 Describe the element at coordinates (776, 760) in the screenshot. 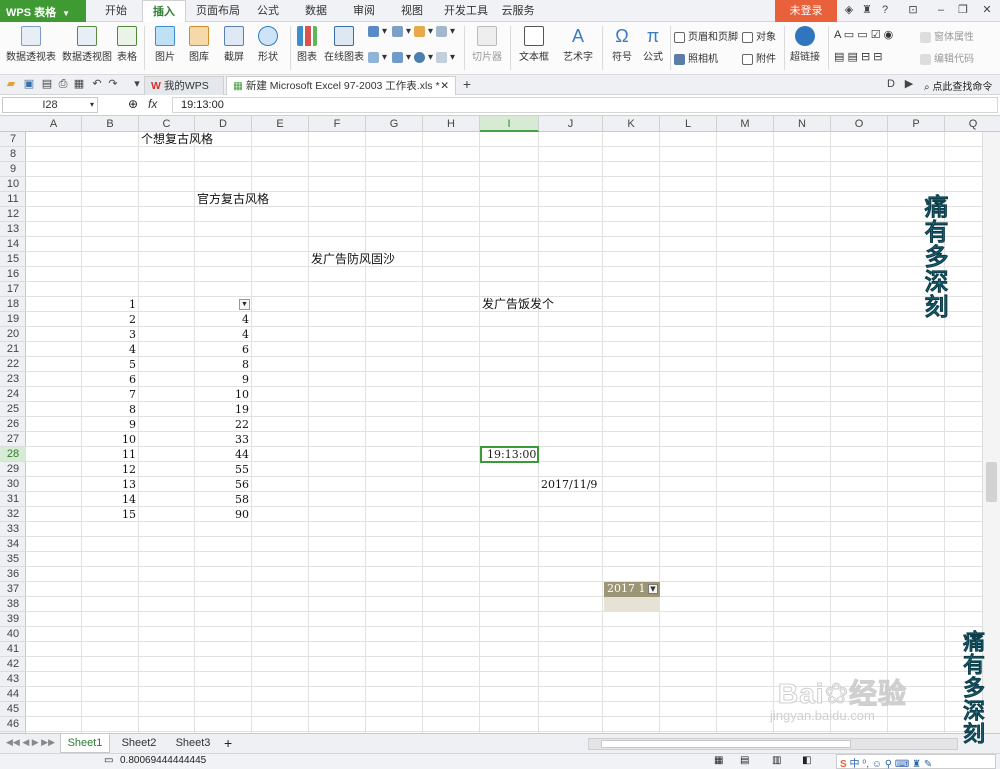

I see `page-break-icon: ▥` at that location.